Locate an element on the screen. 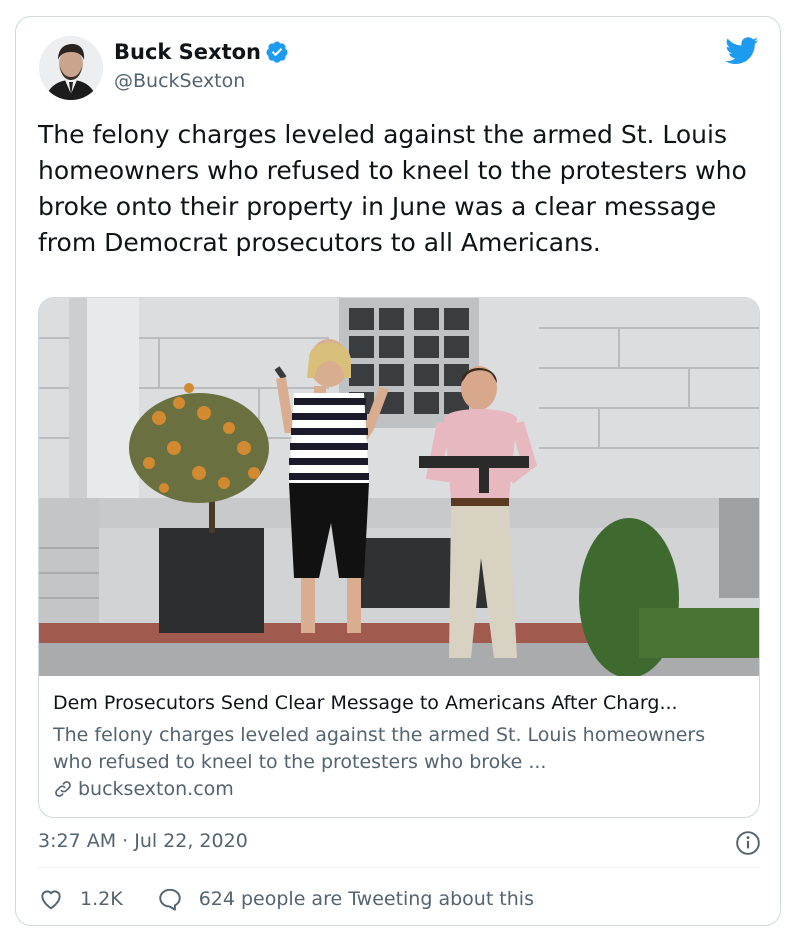  info-icon is located at coordinates (748, 843).